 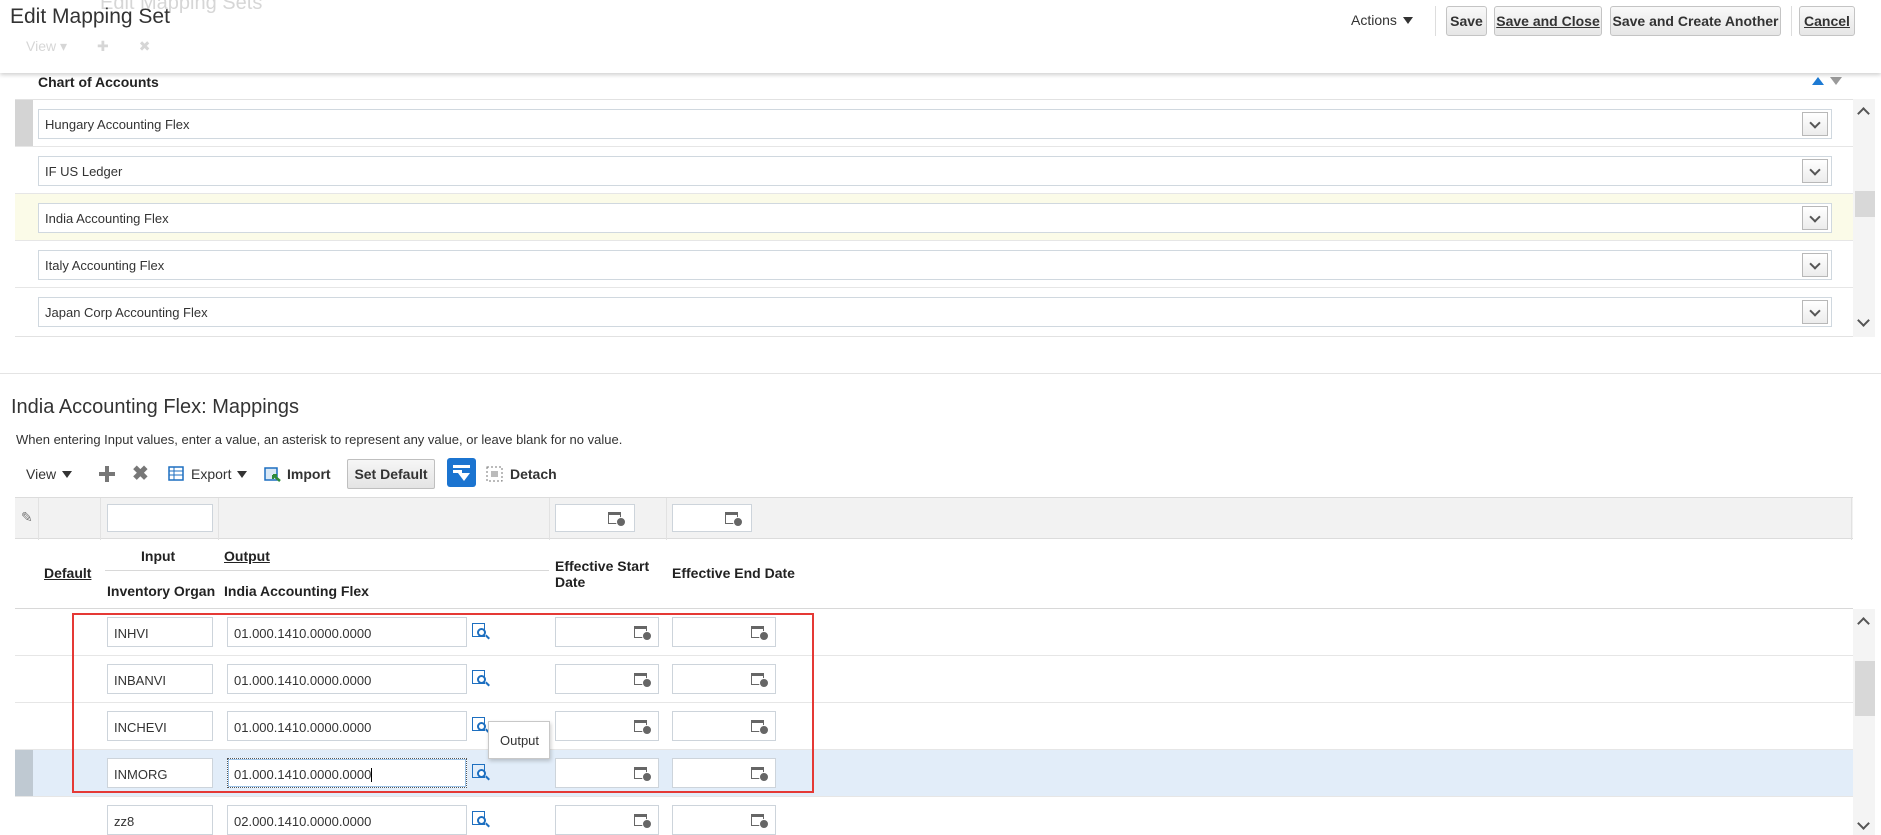 I want to click on table-row-selected: INMORG 01.000.1410.0000.0000, so click(x=934, y=773).